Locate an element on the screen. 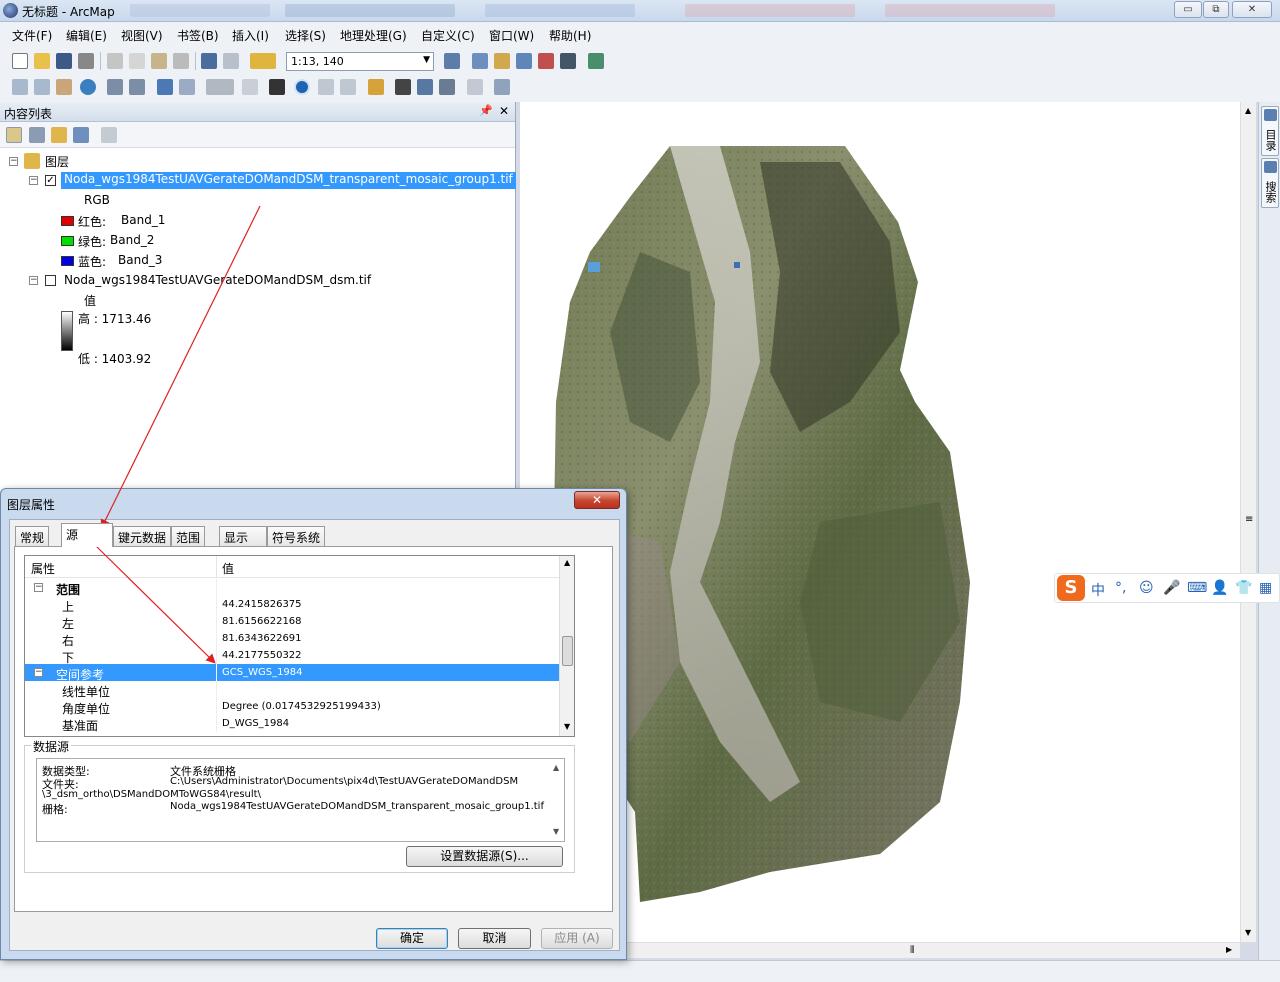 The width and height of the screenshot is (1280, 982). tab-symbology: 符号系统 is located at coordinates (296, 536).